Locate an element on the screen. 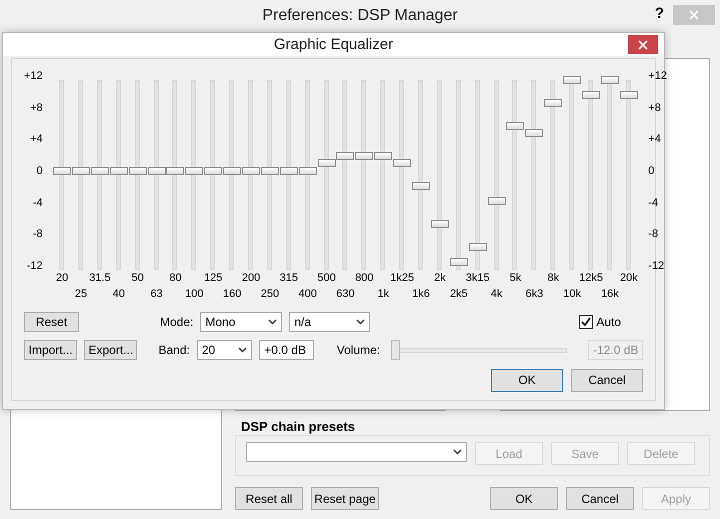  frequency-label: 8k is located at coordinates (553, 278).